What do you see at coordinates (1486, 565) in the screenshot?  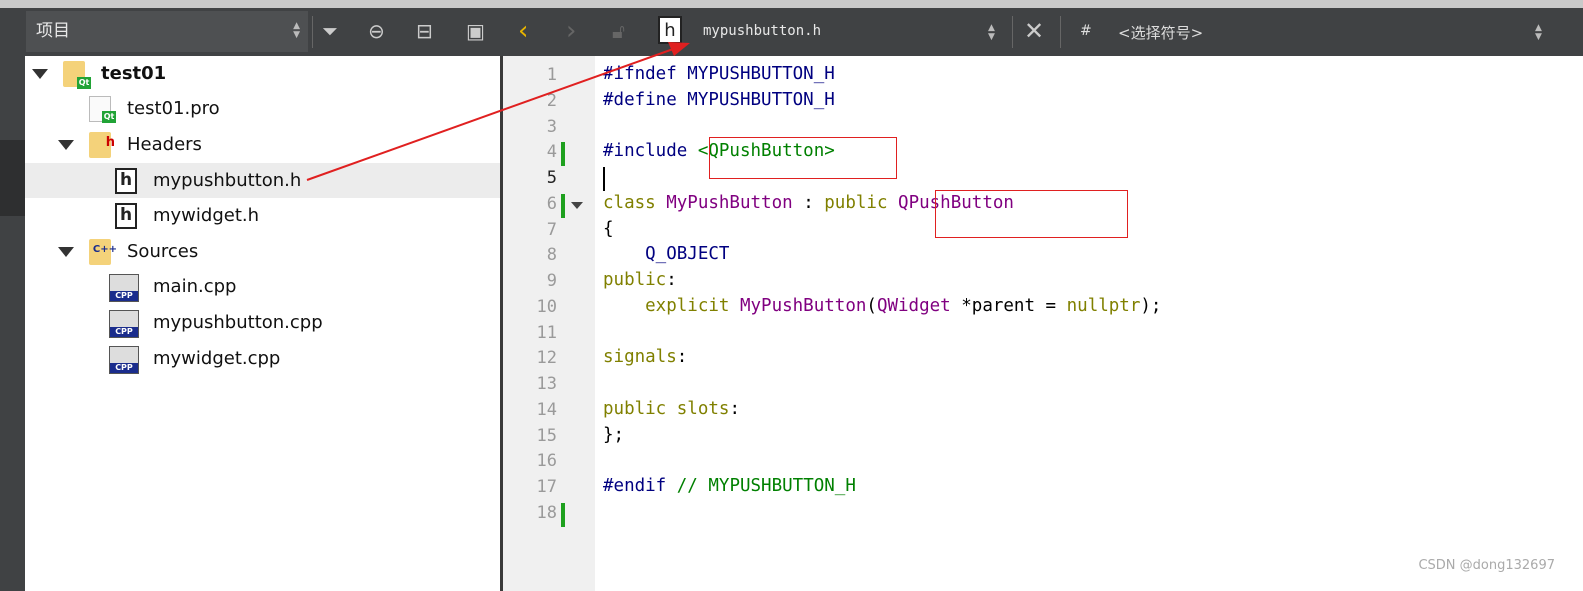 I see `watermark: CSDN @dong132697` at bounding box center [1486, 565].